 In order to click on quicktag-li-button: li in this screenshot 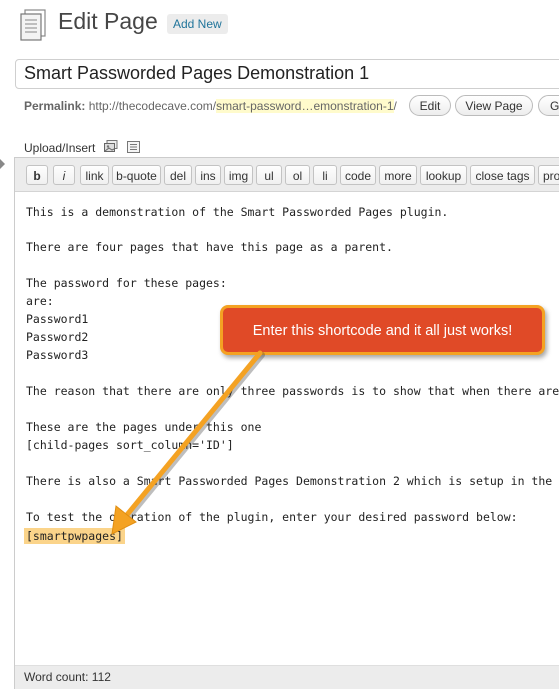, I will do `click(325, 175)`.